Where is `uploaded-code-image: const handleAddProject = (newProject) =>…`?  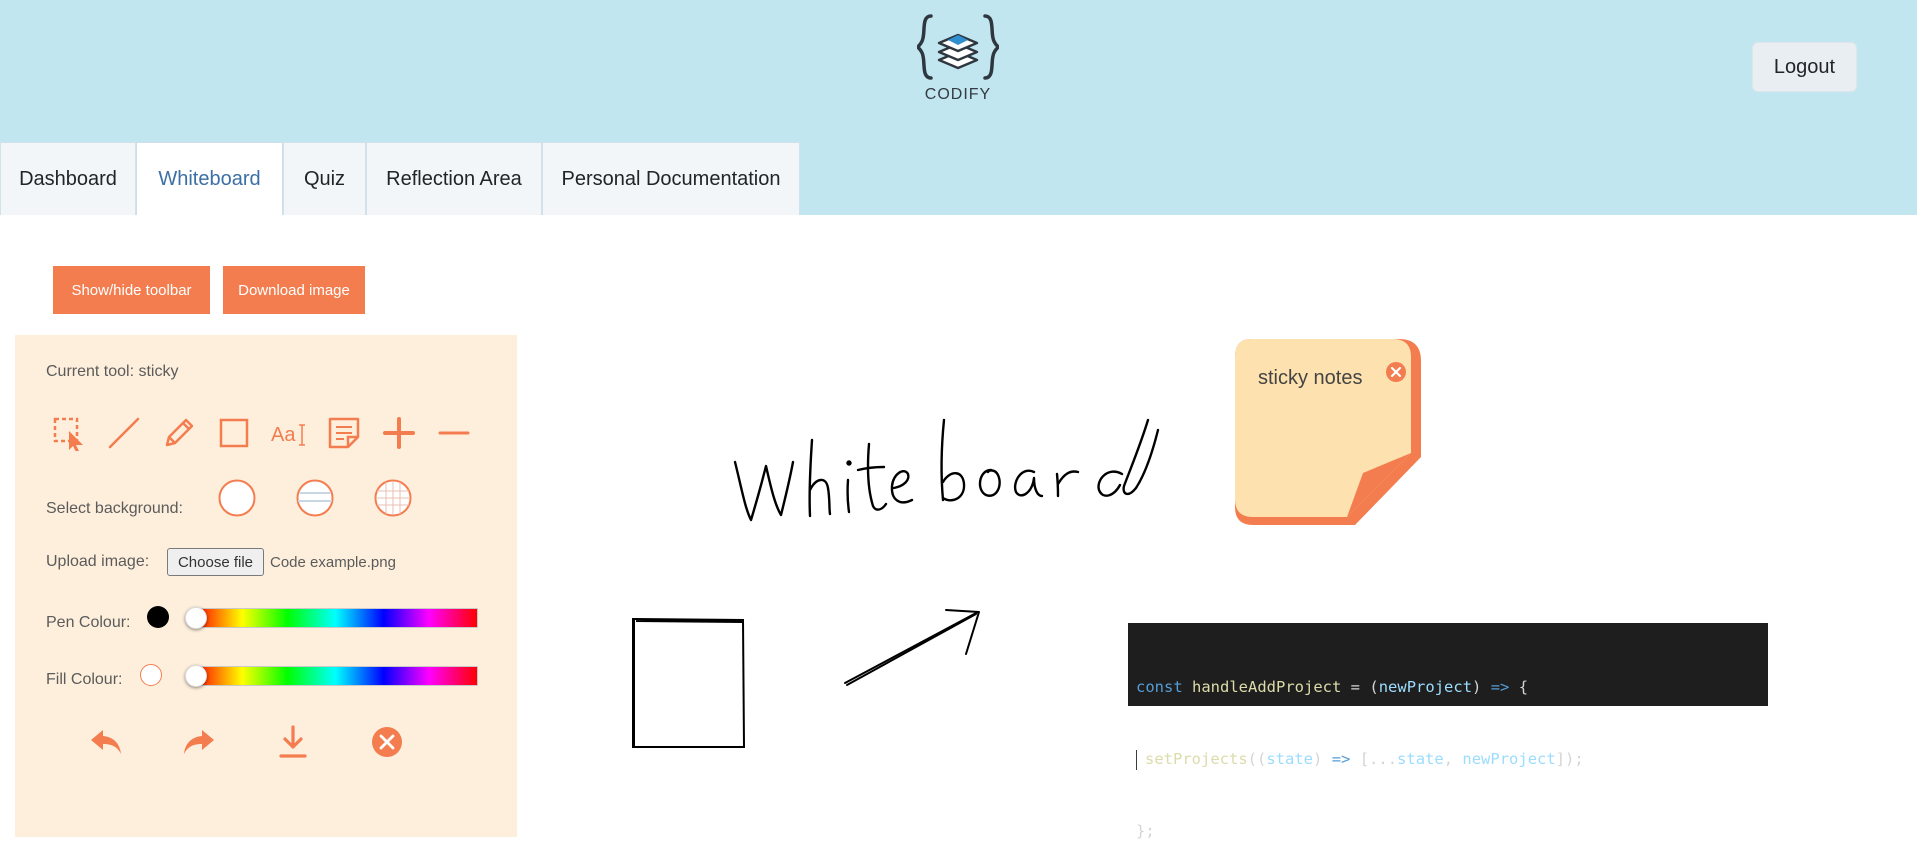
uploaded-code-image: const handleAddProject = (newProject) =>… is located at coordinates (1448, 731).